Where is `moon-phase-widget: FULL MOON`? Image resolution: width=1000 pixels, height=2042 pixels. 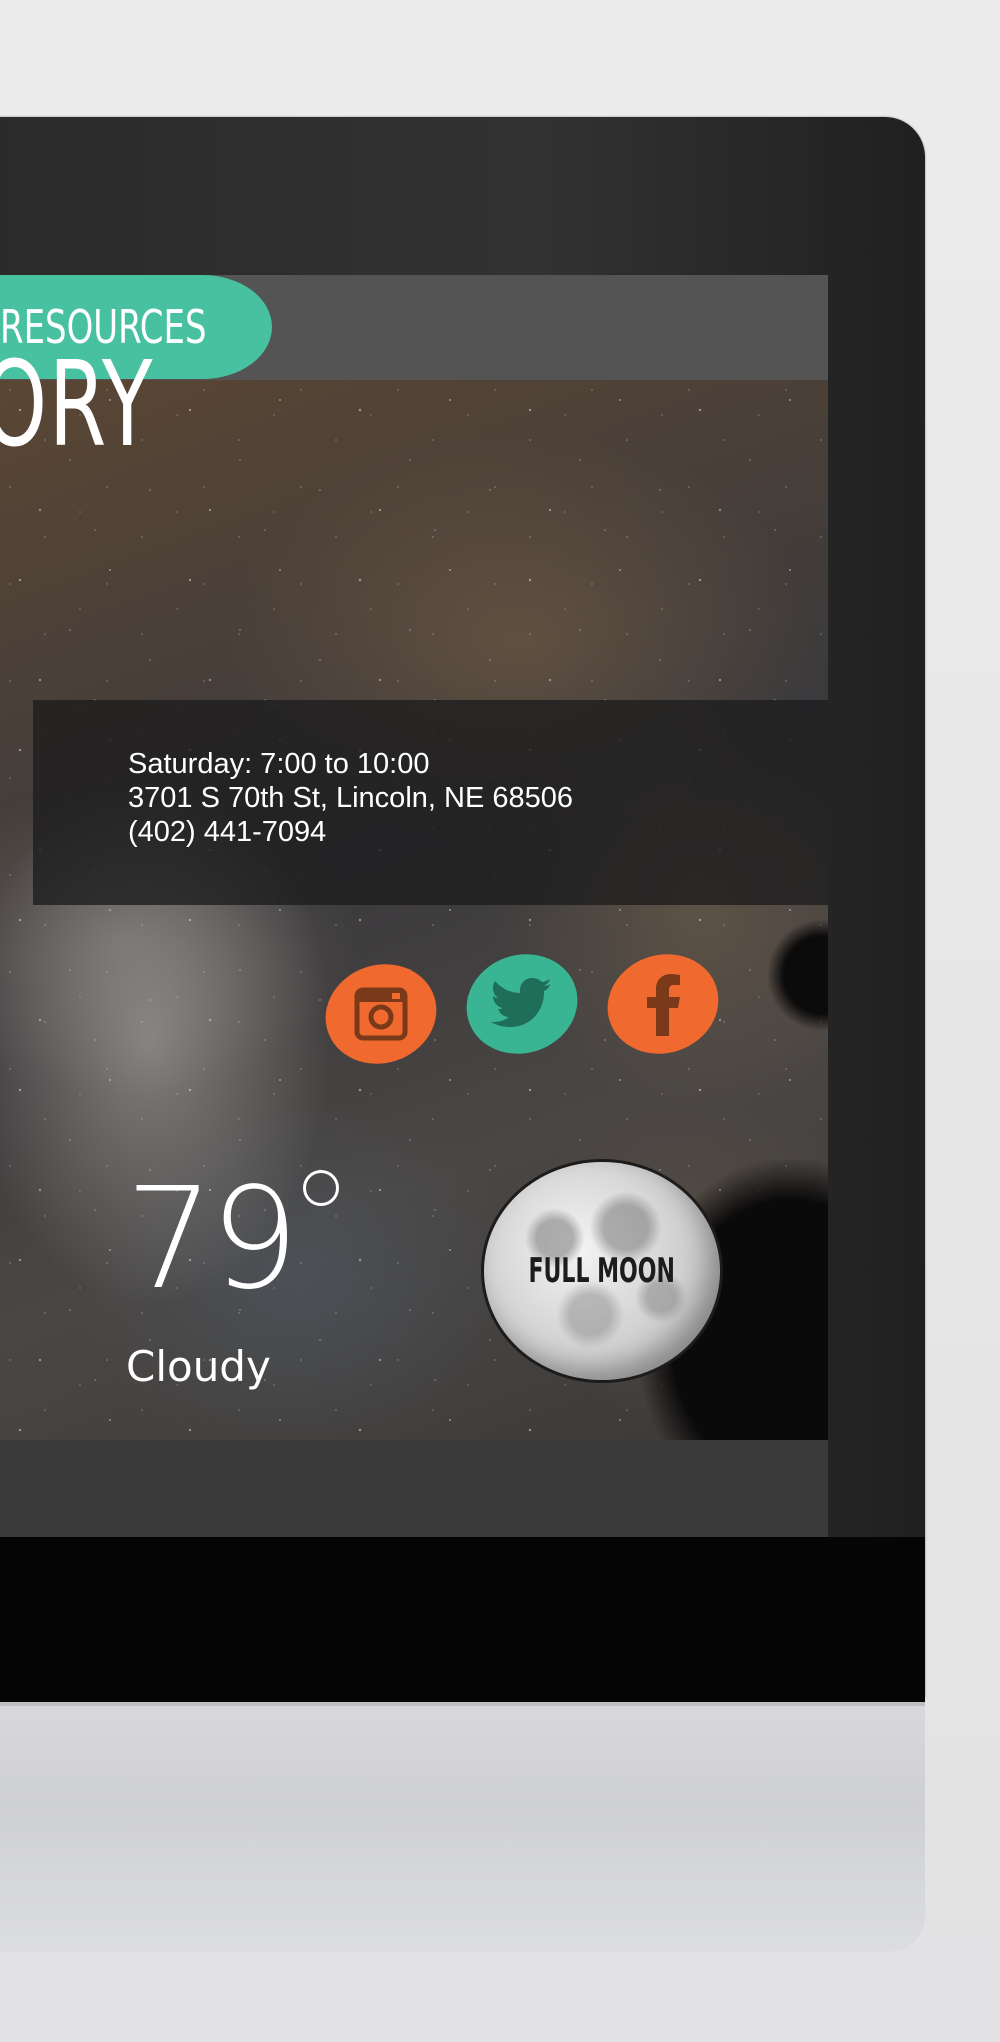
moon-phase-widget: FULL MOON is located at coordinates (602, 1271).